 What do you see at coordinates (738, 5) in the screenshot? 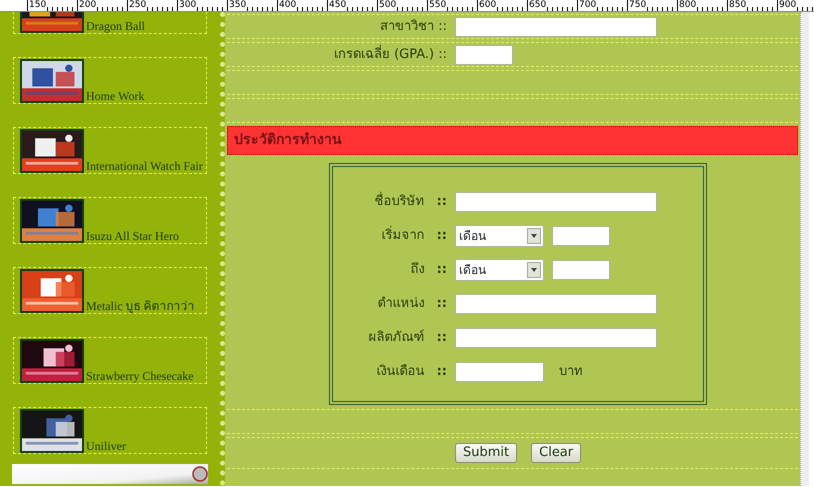
I see `ruler-label: 850` at bounding box center [738, 5].